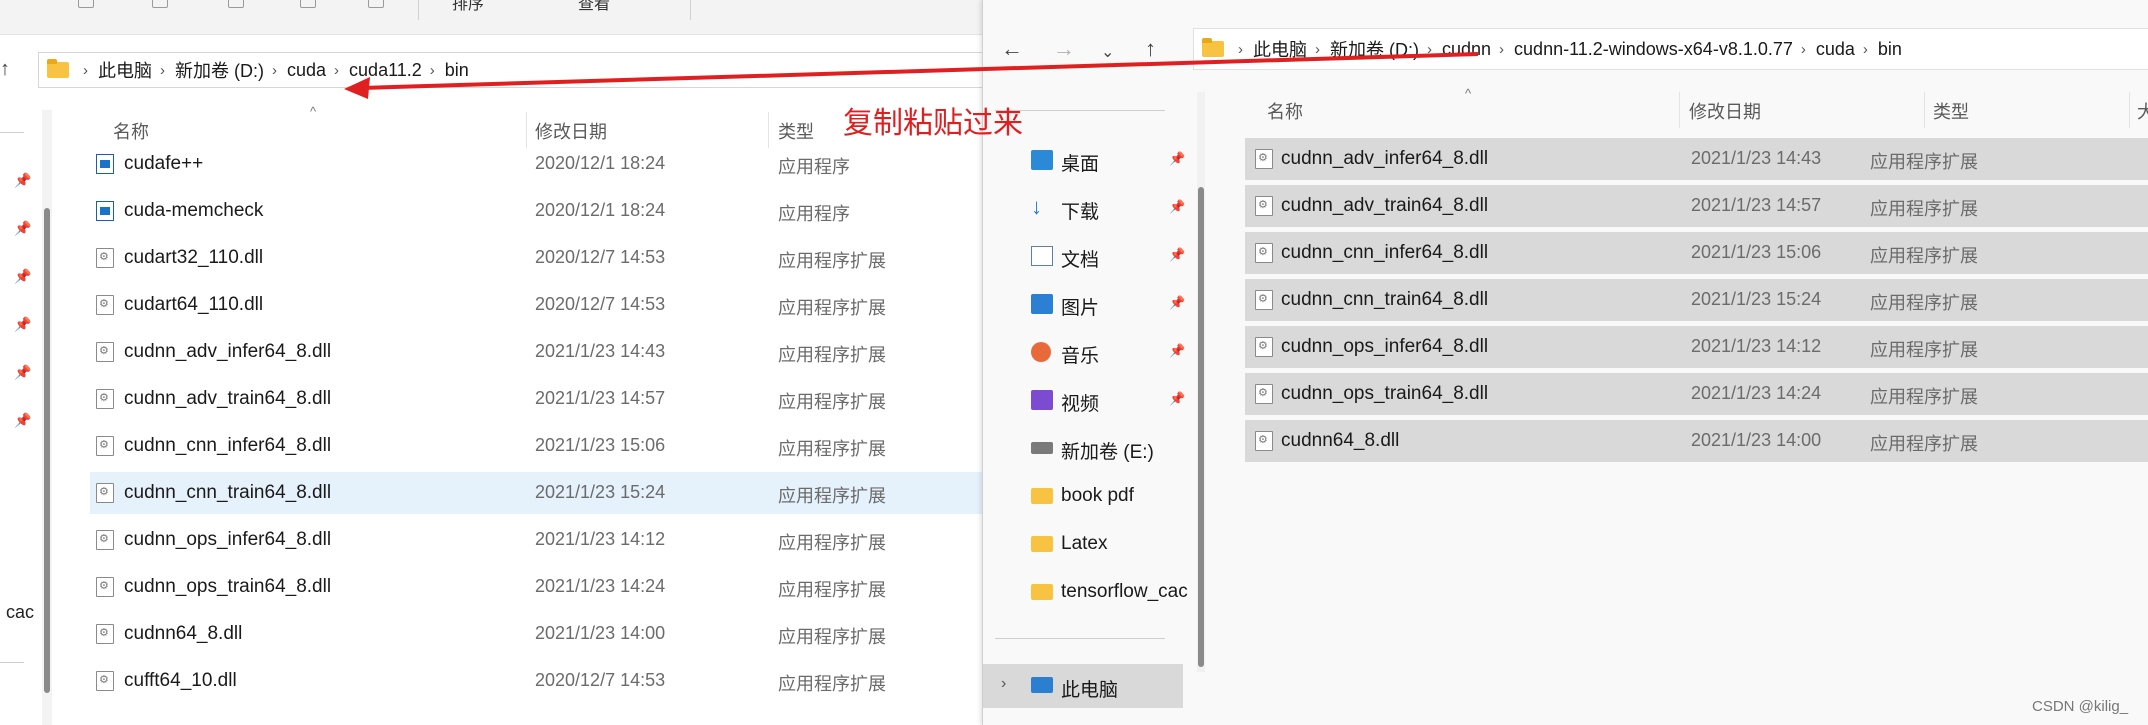 The width and height of the screenshot is (2148, 725). Describe the element at coordinates (920, 71) in the screenshot. I see `annotation-arrow-line` at that location.